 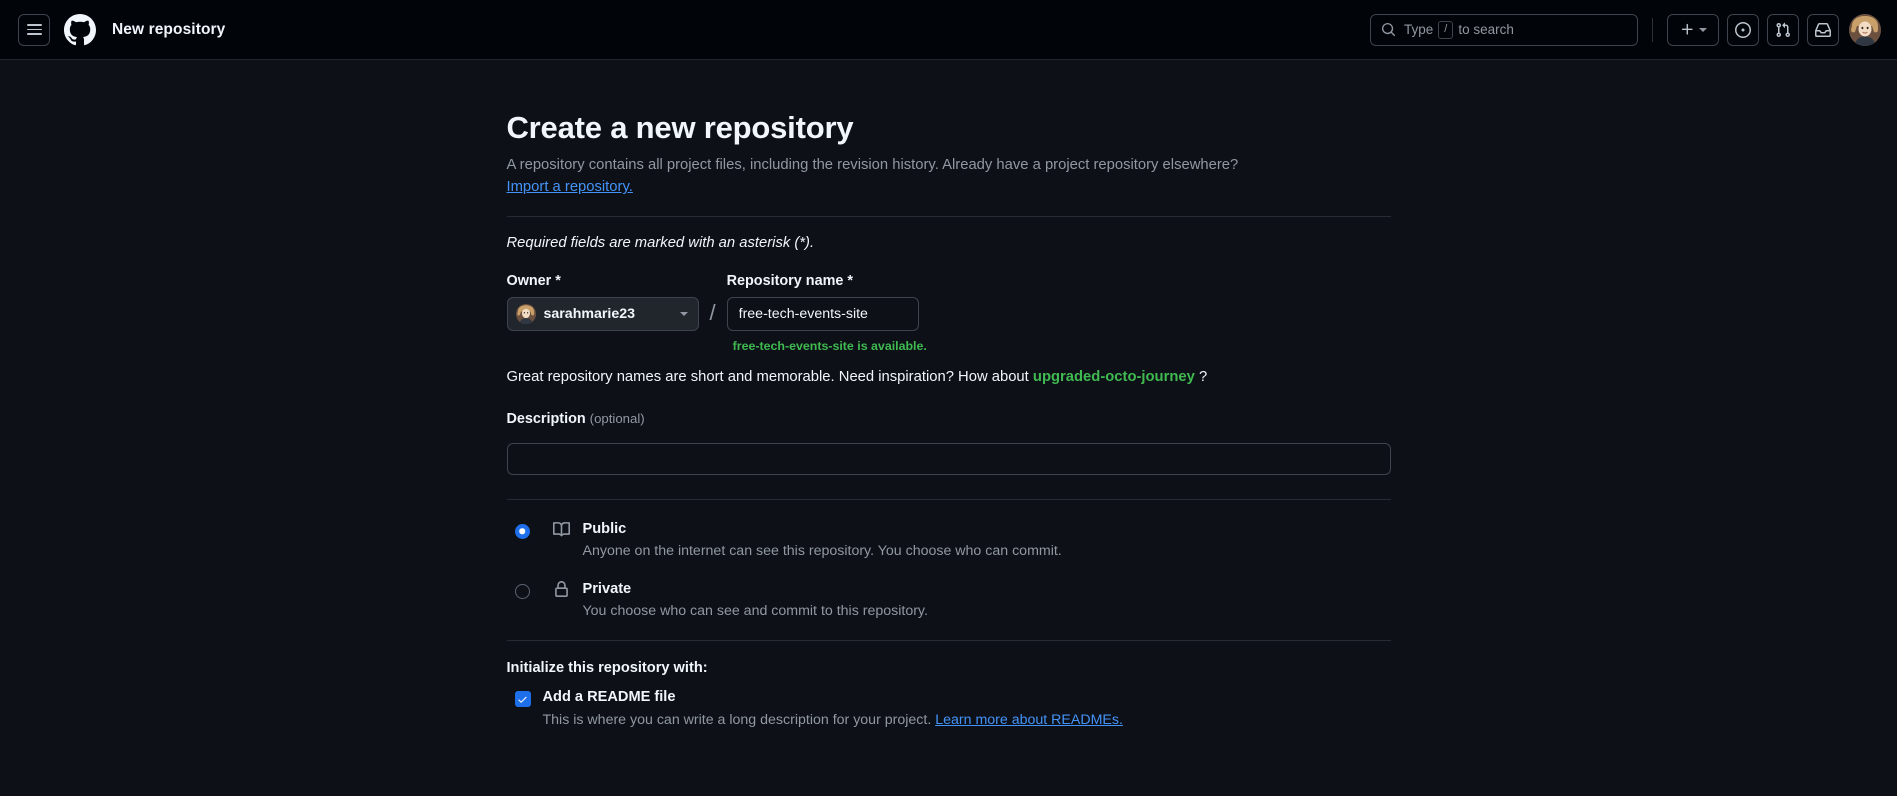 What do you see at coordinates (1652, 29) in the screenshot?
I see `header-divider` at bounding box center [1652, 29].